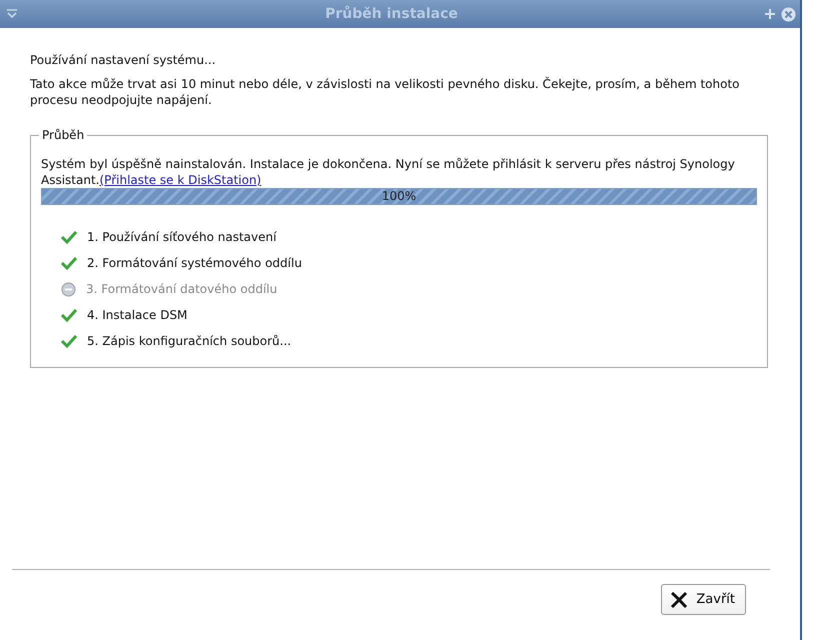  What do you see at coordinates (137, 315) in the screenshot?
I see `step-label: 4. Instalace DSM` at bounding box center [137, 315].